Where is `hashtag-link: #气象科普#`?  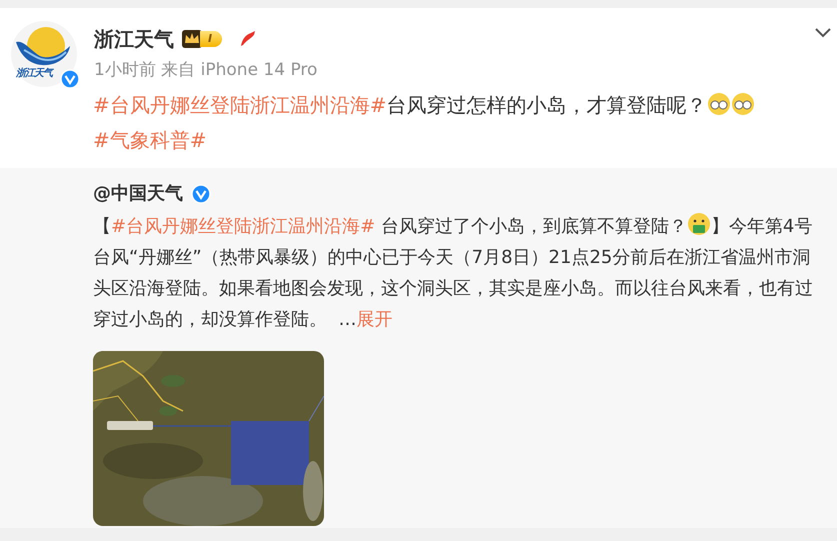 hashtag-link: #气象科普# is located at coordinates (150, 140).